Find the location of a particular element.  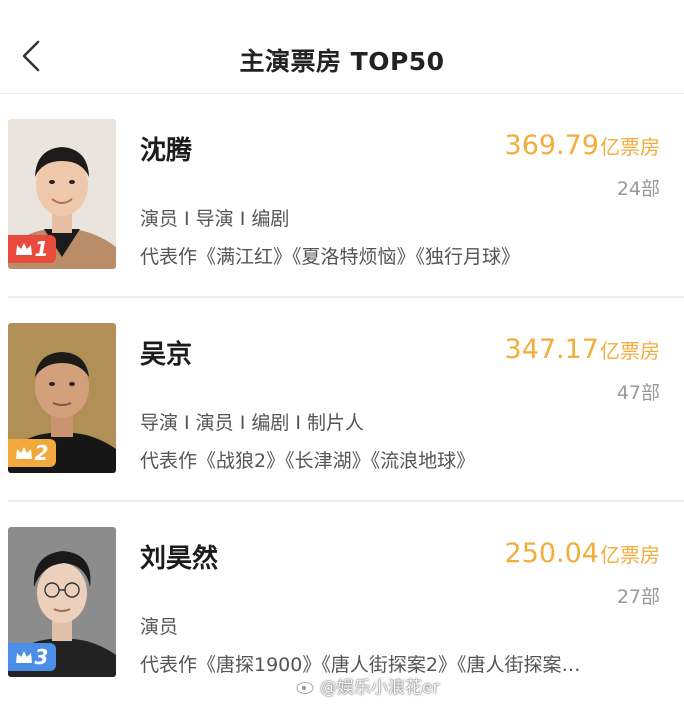

representative-works: 代表作《满江红》《夏洛特烦恼》《独行月球》 is located at coordinates (330, 257).